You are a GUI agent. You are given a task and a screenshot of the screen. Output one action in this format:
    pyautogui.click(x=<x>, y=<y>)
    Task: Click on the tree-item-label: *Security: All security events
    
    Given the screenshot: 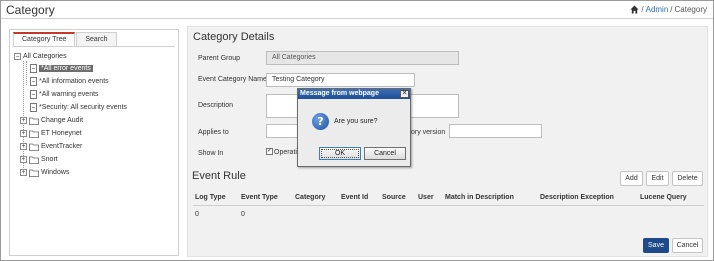 What is the action you would take?
    pyautogui.click(x=83, y=107)
    